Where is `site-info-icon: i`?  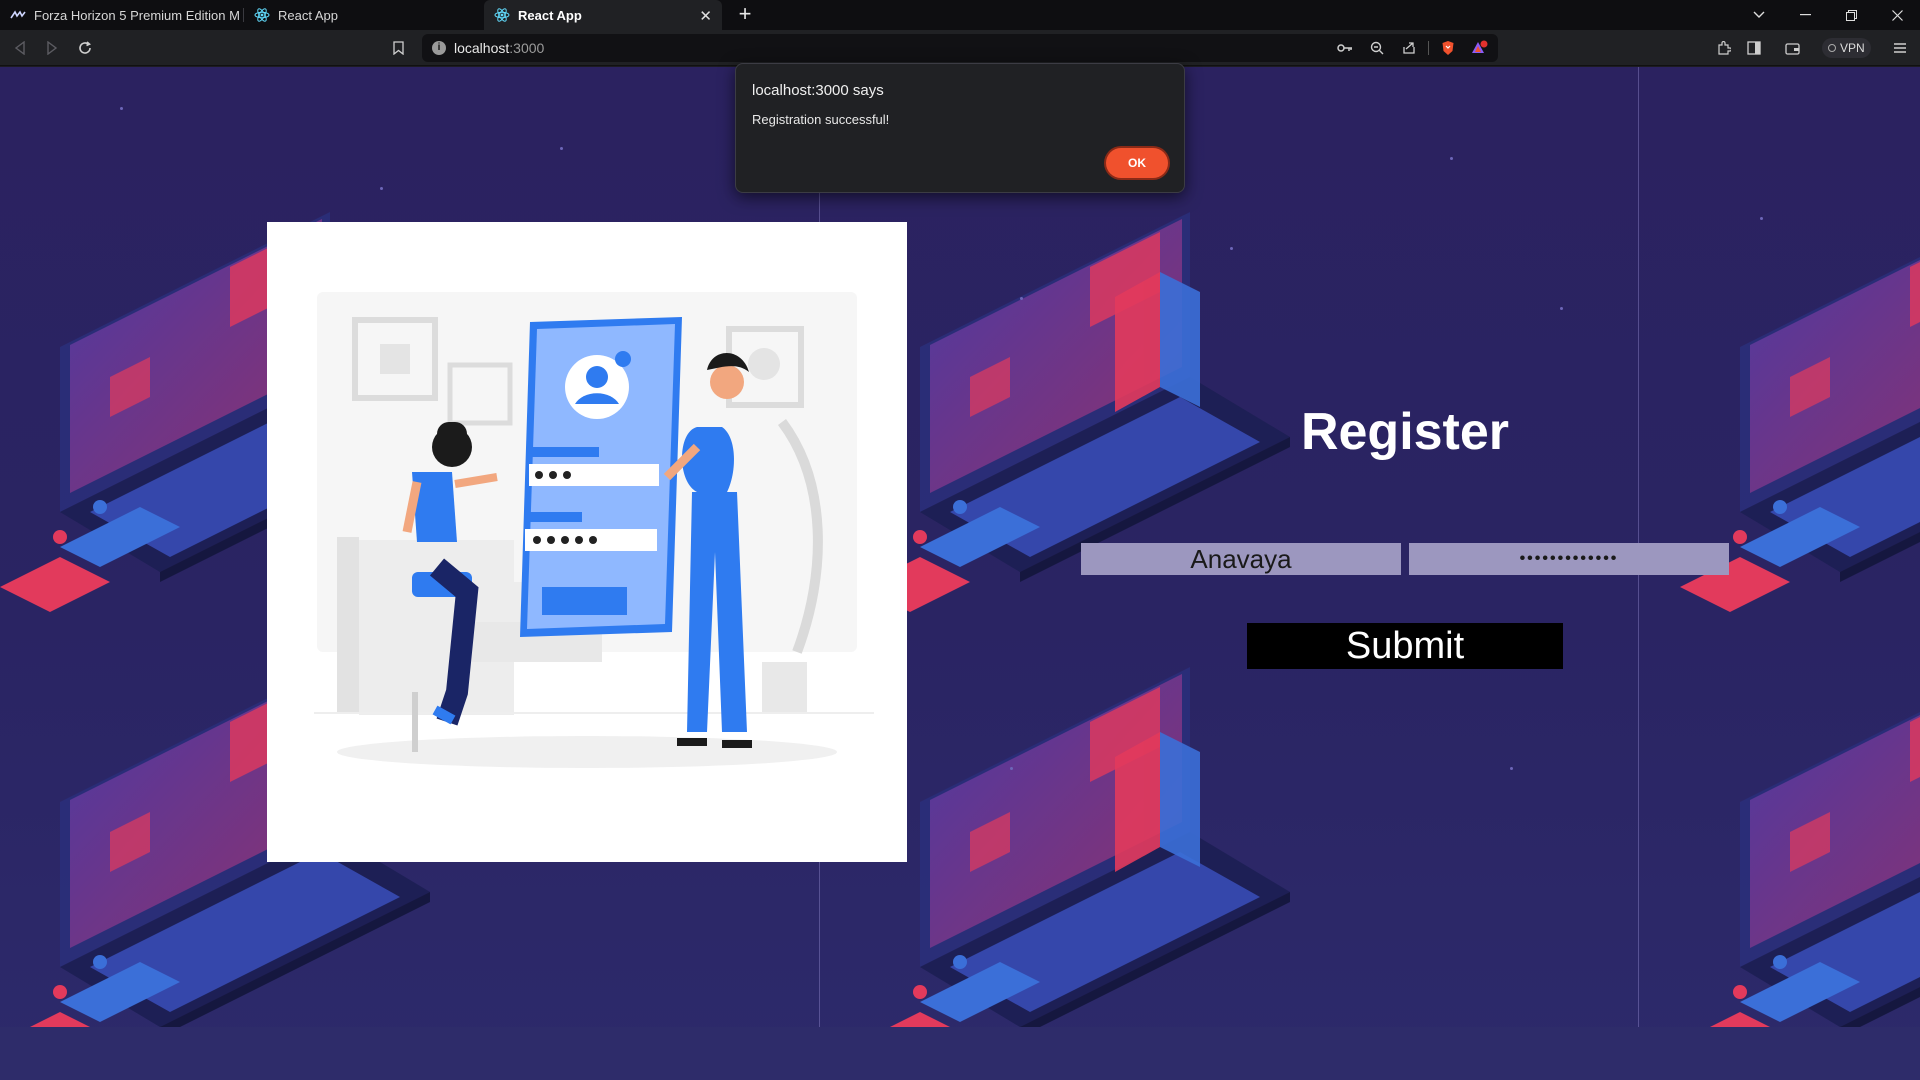 site-info-icon: i is located at coordinates (439, 48).